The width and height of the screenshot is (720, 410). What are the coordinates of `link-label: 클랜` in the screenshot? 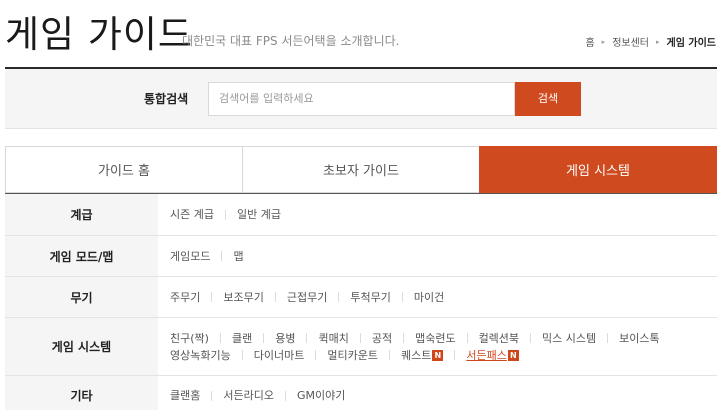 It's located at (242, 338).